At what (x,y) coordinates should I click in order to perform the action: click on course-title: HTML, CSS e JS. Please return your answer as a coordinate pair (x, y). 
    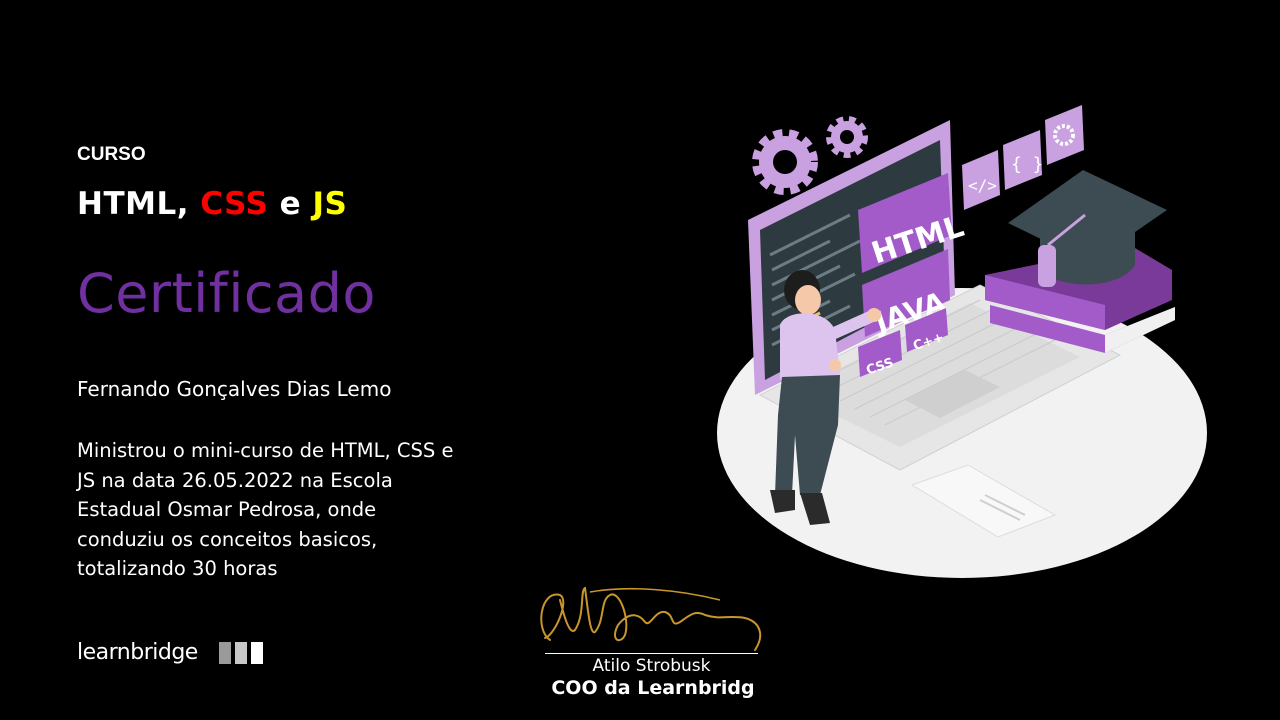
    Looking at the image, I should click on (212, 204).